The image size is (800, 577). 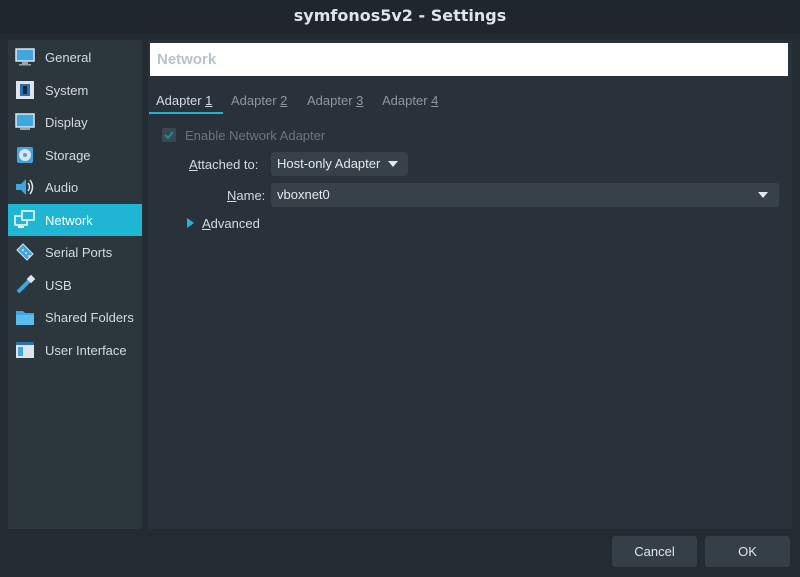 I want to click on window-title: symfonos5v2 - Settings, so click(x=400, y=17).